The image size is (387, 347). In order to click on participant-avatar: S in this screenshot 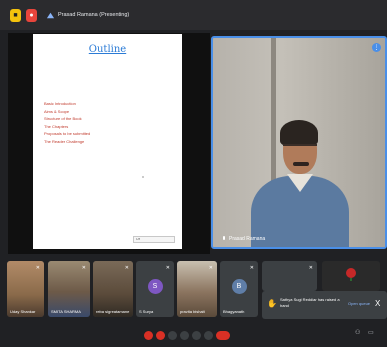, I will do `click(155, 286)`.